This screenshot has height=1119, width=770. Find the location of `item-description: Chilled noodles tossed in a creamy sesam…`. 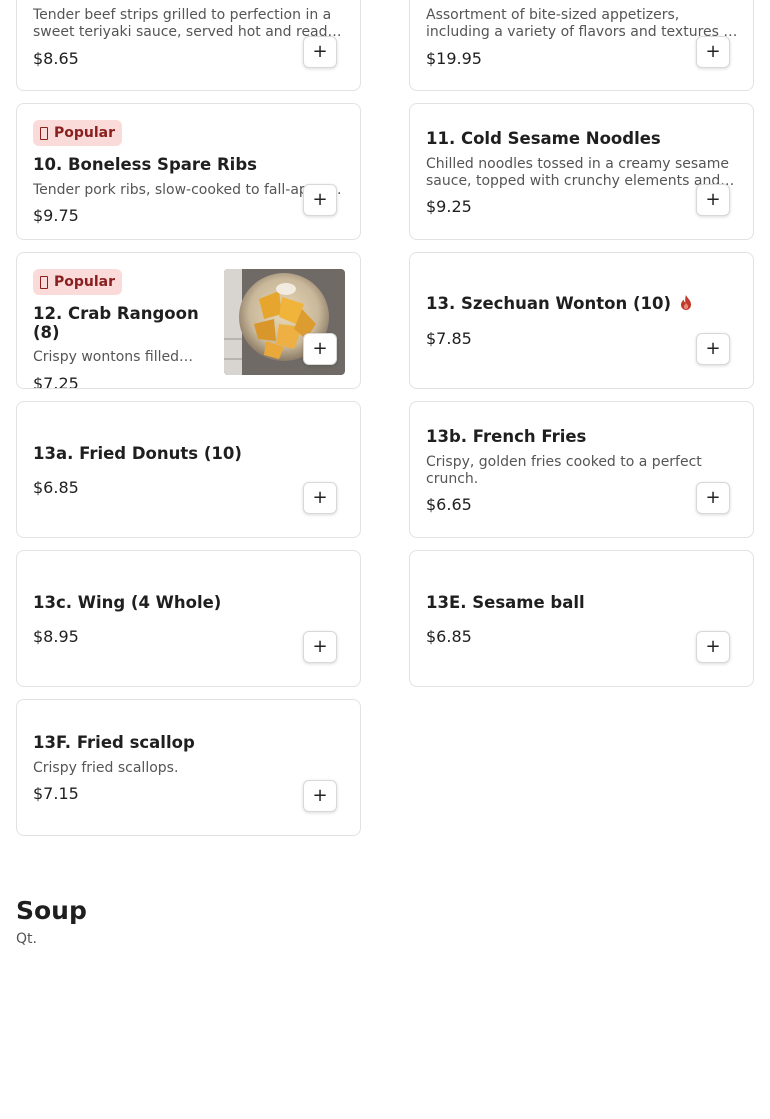

item-description: Chilled noodles tossed in a creamy sesam… is located at coordinates (577, 172).